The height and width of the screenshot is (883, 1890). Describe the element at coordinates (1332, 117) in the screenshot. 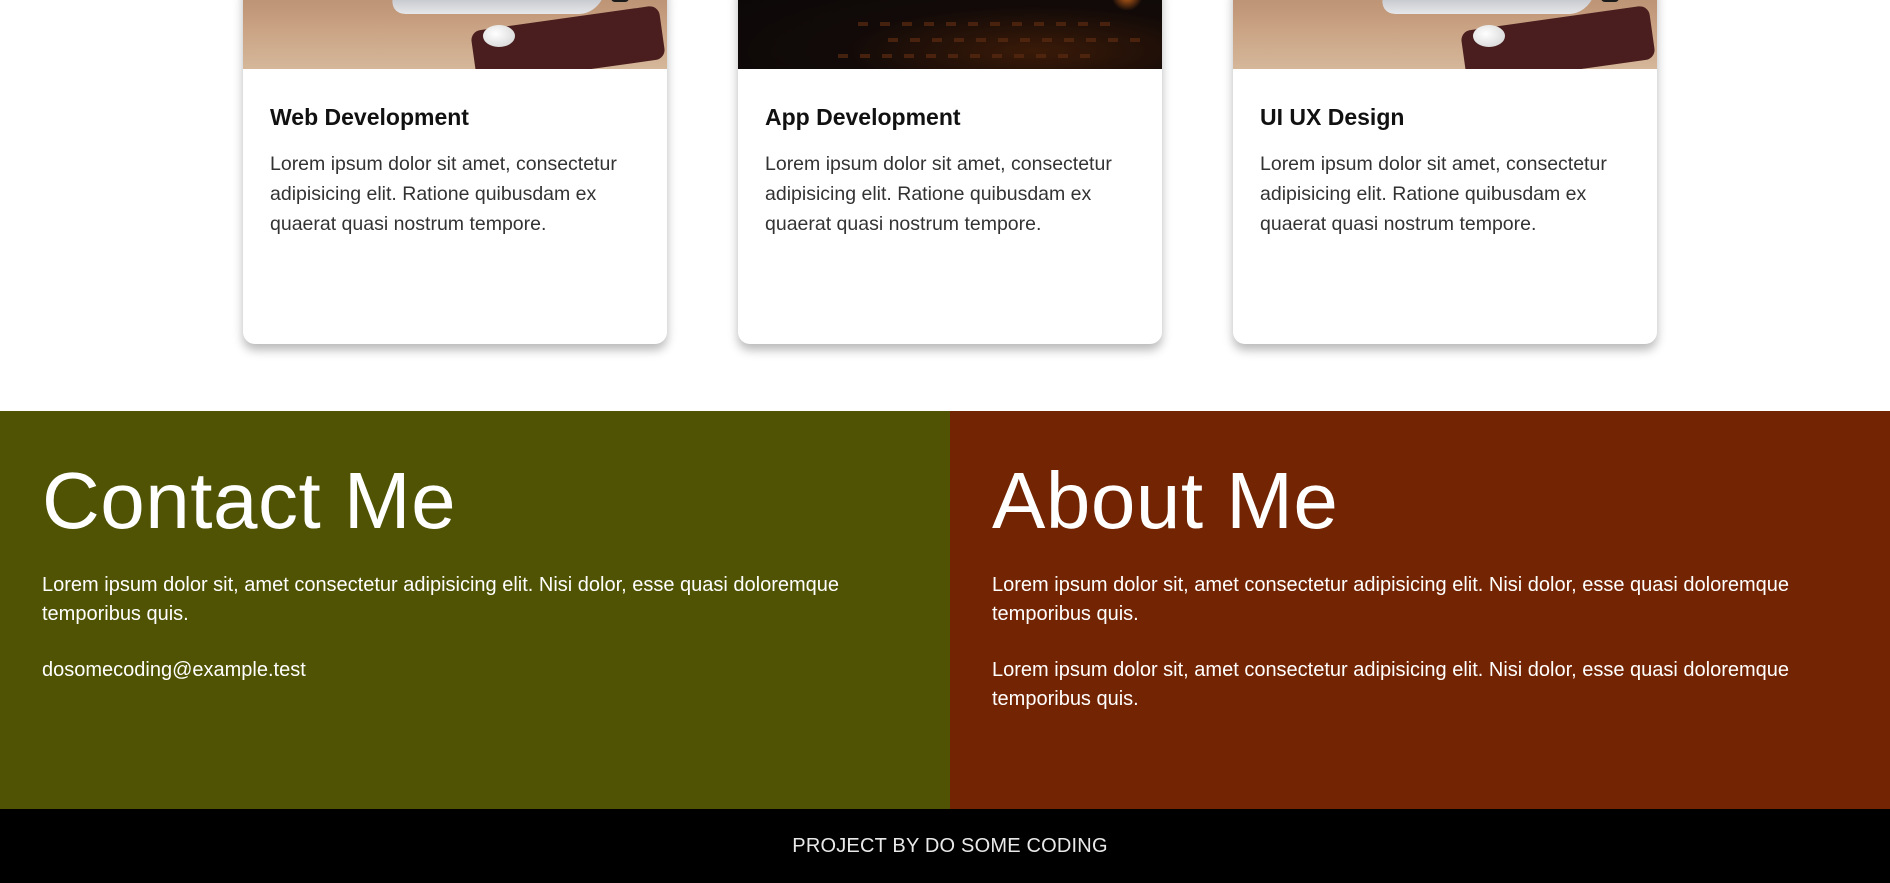

I see `card-title: UI UX Design` at that location.